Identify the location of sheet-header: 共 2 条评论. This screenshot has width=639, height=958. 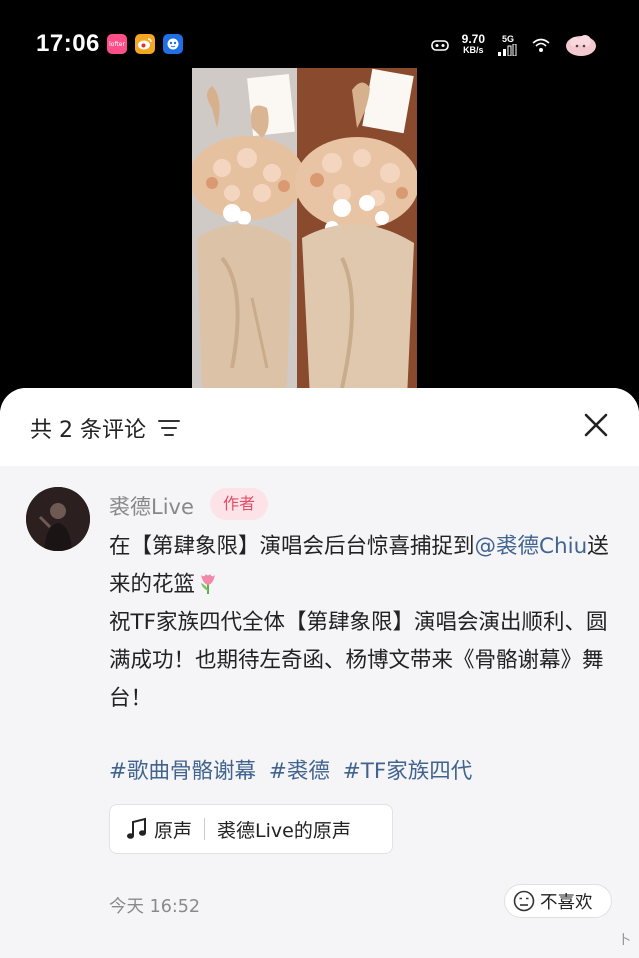
(319, 427).